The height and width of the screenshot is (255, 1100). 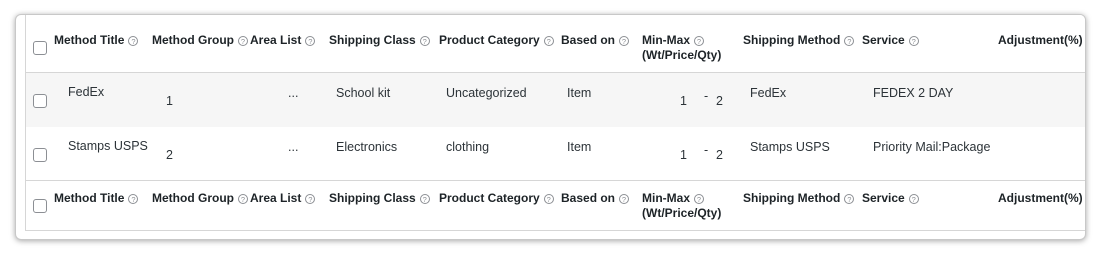 What do you see at coordinates (86, 92) in the screenshot?
I see `cell-method-title: FedEx` at bounding box center [86, 92].